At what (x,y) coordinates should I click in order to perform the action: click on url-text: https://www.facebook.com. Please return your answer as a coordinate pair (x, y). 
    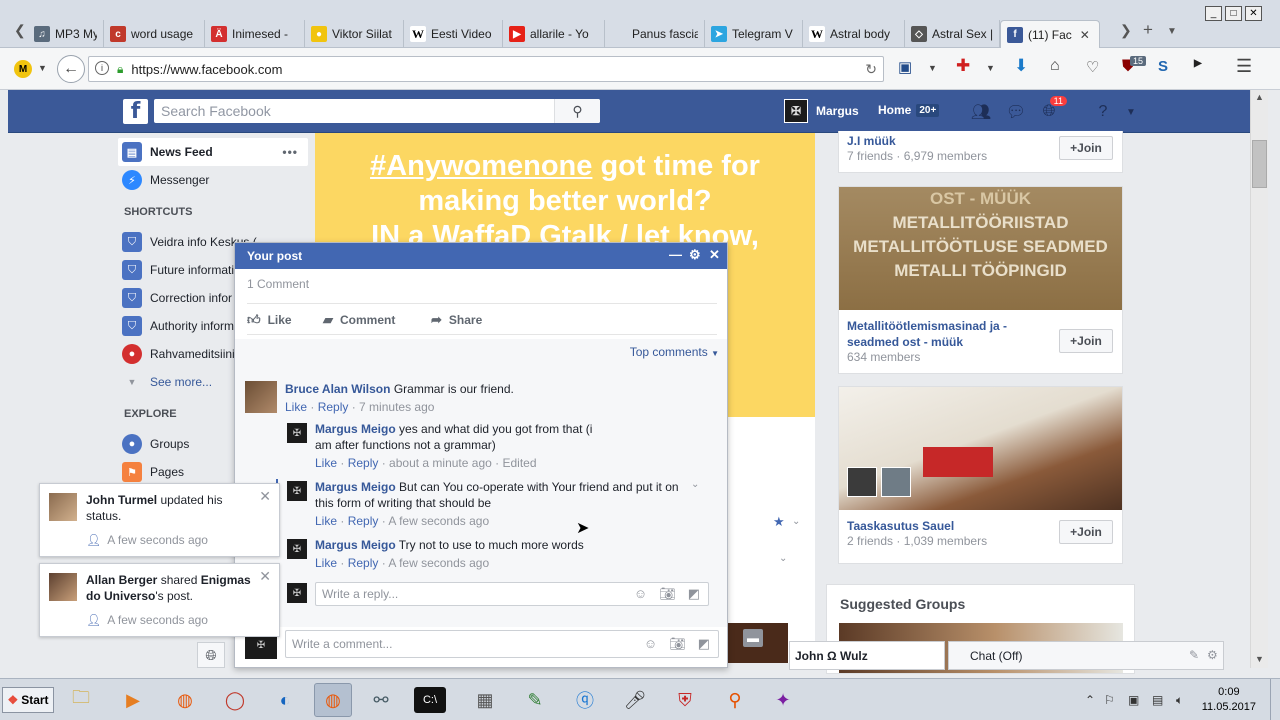
    Looking at the image, I should click on (206, 69).